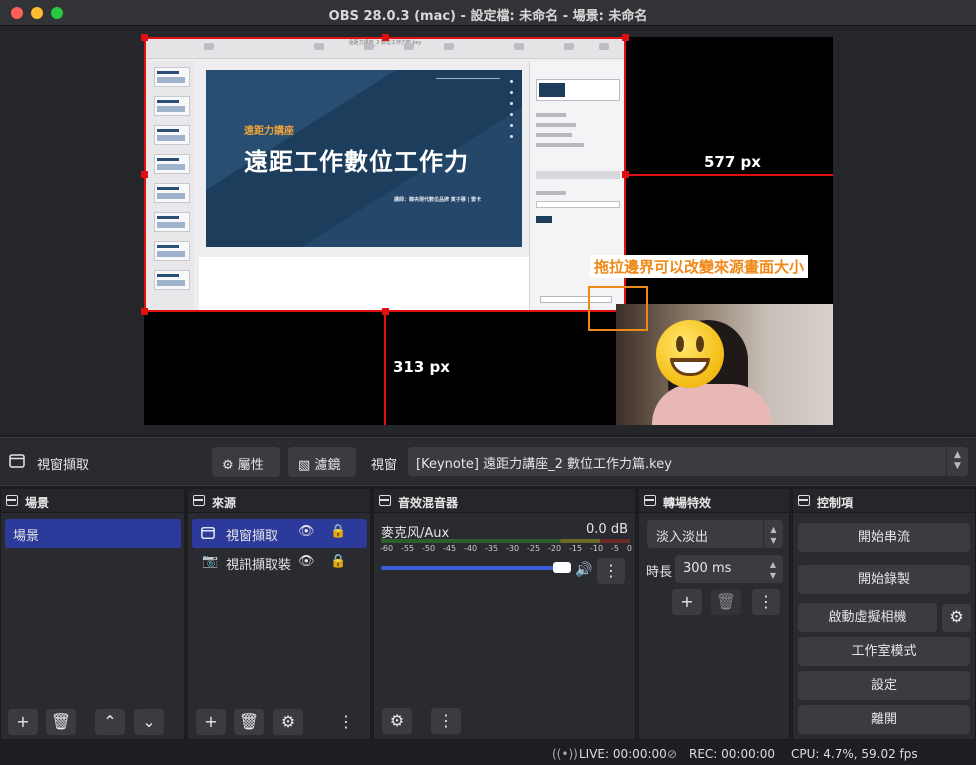  What do you see at coordinates (597, 548) in the screenshot?
I see `meter-tick: -10` at bounding box center [597, 548].